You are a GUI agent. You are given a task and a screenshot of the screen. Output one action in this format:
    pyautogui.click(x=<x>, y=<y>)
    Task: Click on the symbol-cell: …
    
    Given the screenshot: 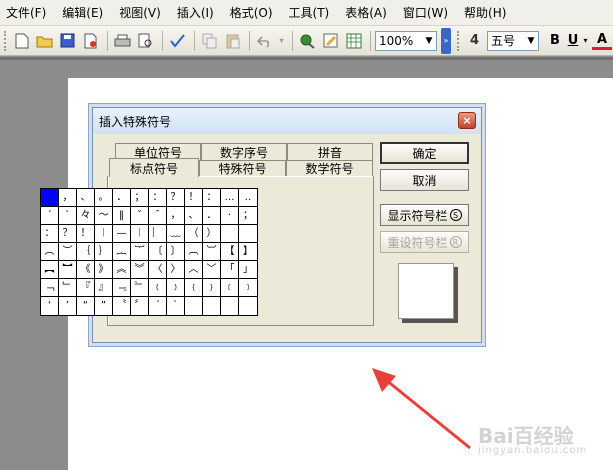 What is the action you would take?
    pyautogui.click(x=230, y=198)
    